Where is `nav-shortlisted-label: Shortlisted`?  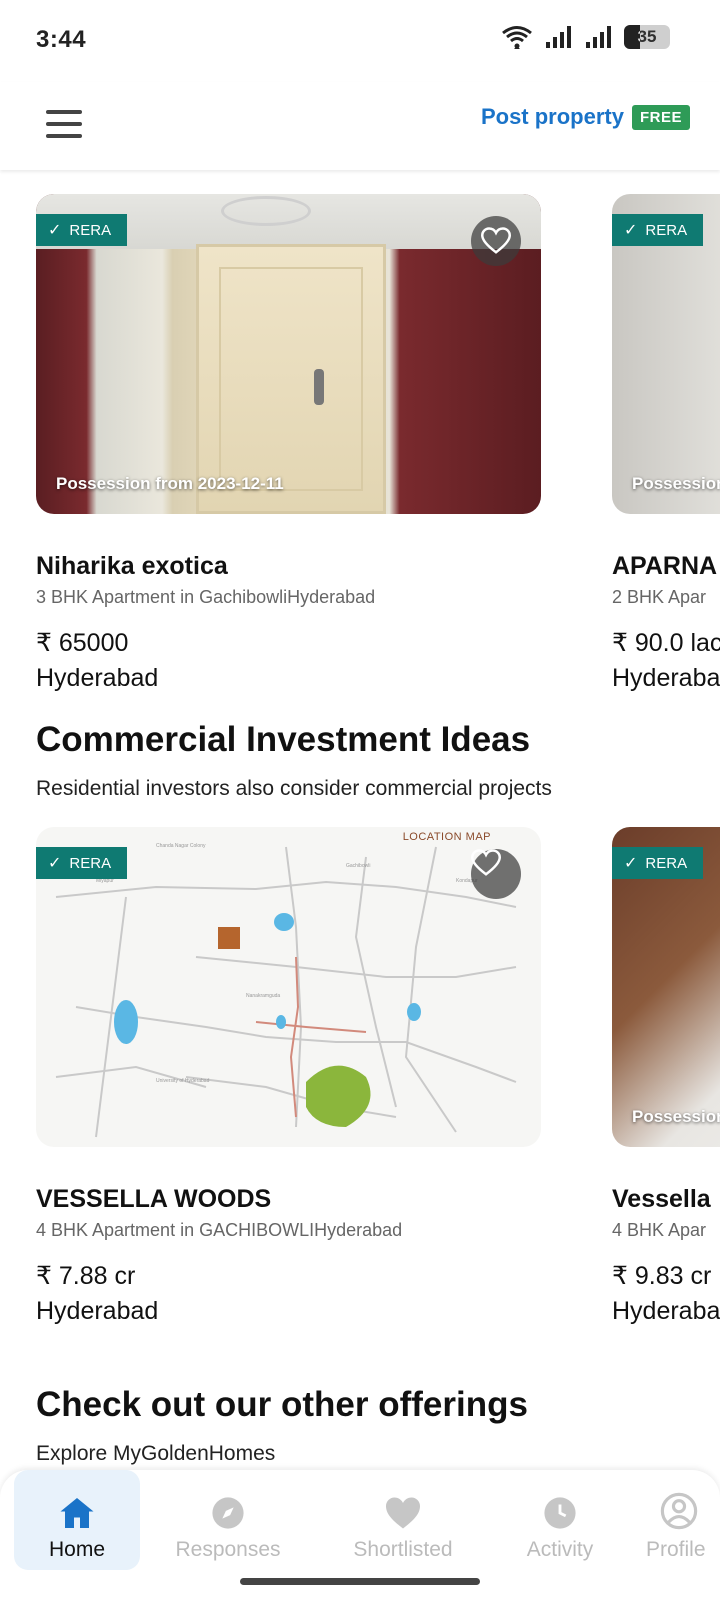
nav-shortlisted-label: Shortlisted is located at coordinates (403, 1549).